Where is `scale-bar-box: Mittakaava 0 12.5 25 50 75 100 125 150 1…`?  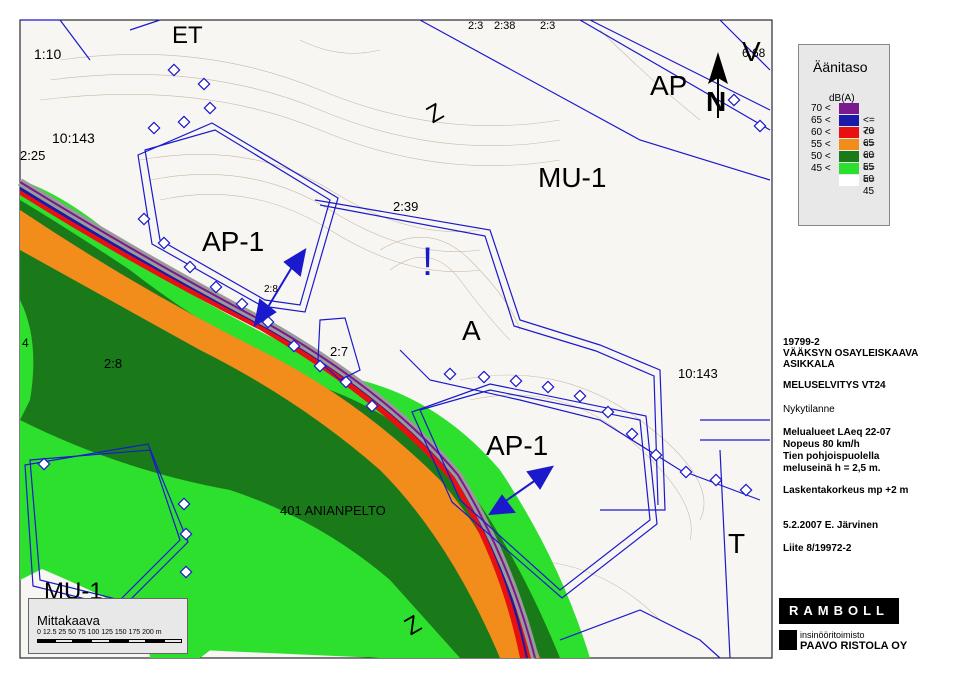 scale-bar-box: Mittakaava 0 12.5 25 50 75 100 125 150 1… is located at coordinates (108, 626).